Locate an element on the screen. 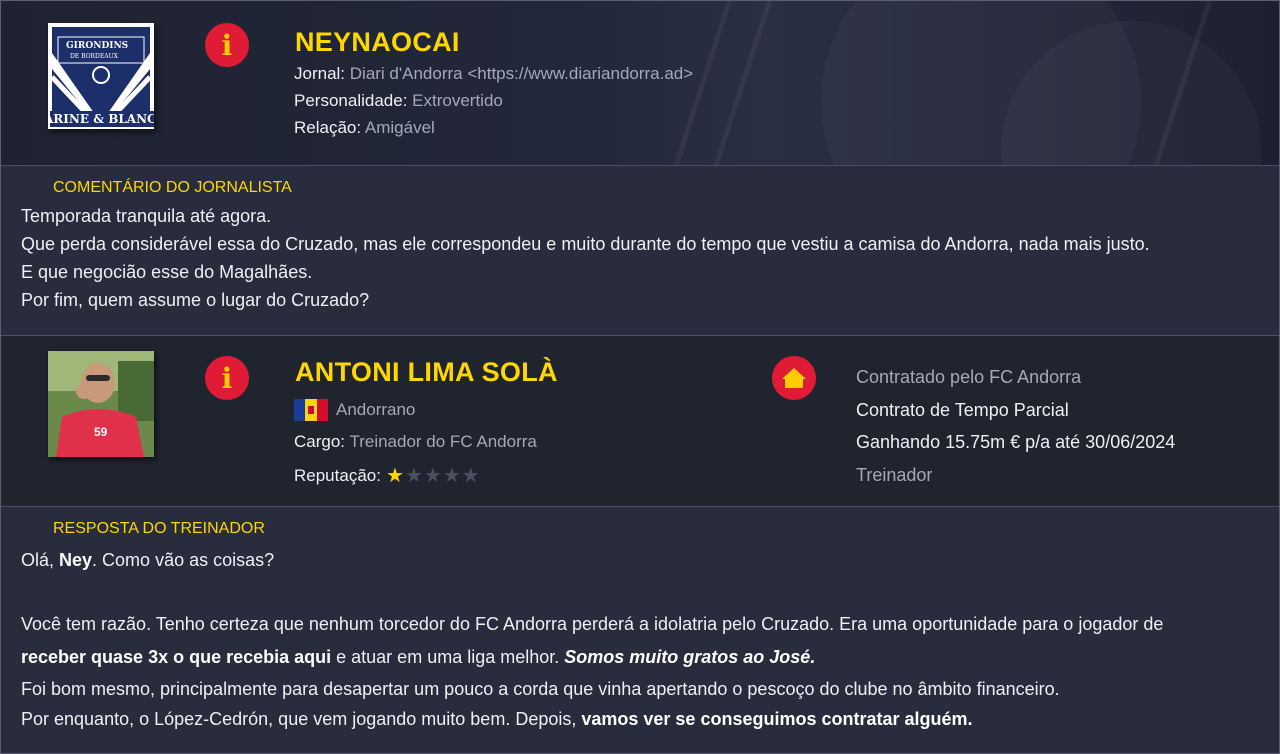 The image size is (1280, 754). logo-text-mid: DE BORDEAUX is located at coordinates (94, 56).